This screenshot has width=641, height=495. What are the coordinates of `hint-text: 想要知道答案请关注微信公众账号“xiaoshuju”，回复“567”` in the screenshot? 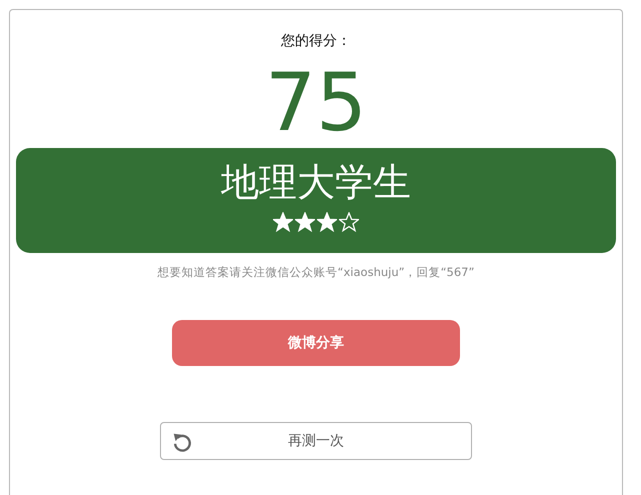 It's located at (316, 272).